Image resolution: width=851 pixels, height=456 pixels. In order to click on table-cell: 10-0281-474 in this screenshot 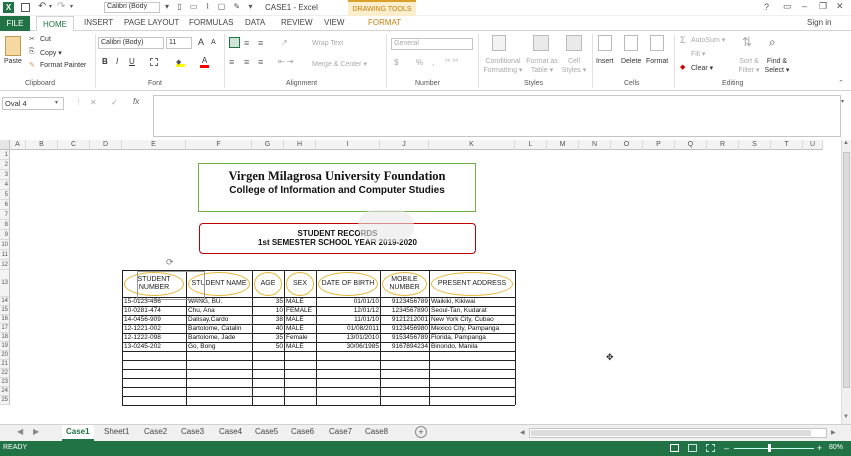, I will do `click(154, 310)`.